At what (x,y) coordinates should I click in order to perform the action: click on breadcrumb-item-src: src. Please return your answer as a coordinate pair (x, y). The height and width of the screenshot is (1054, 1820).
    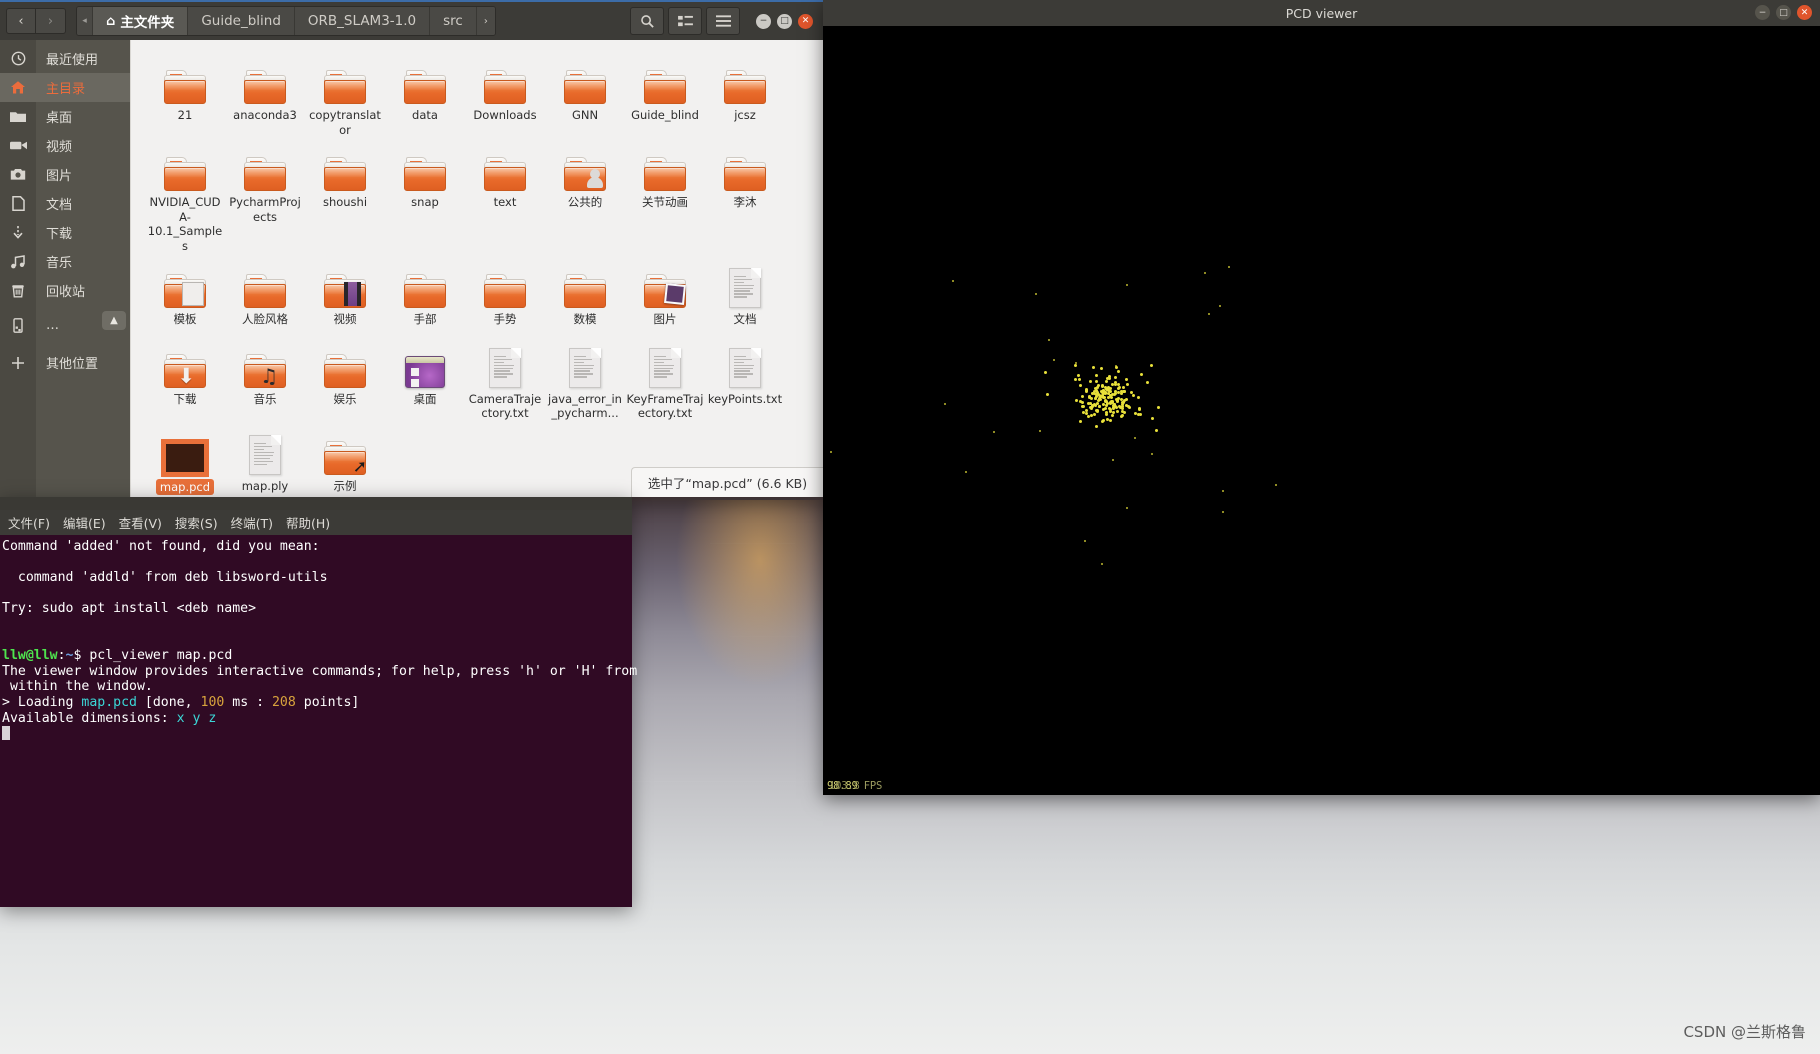
    Looking at the image, I should click on (453, 21).